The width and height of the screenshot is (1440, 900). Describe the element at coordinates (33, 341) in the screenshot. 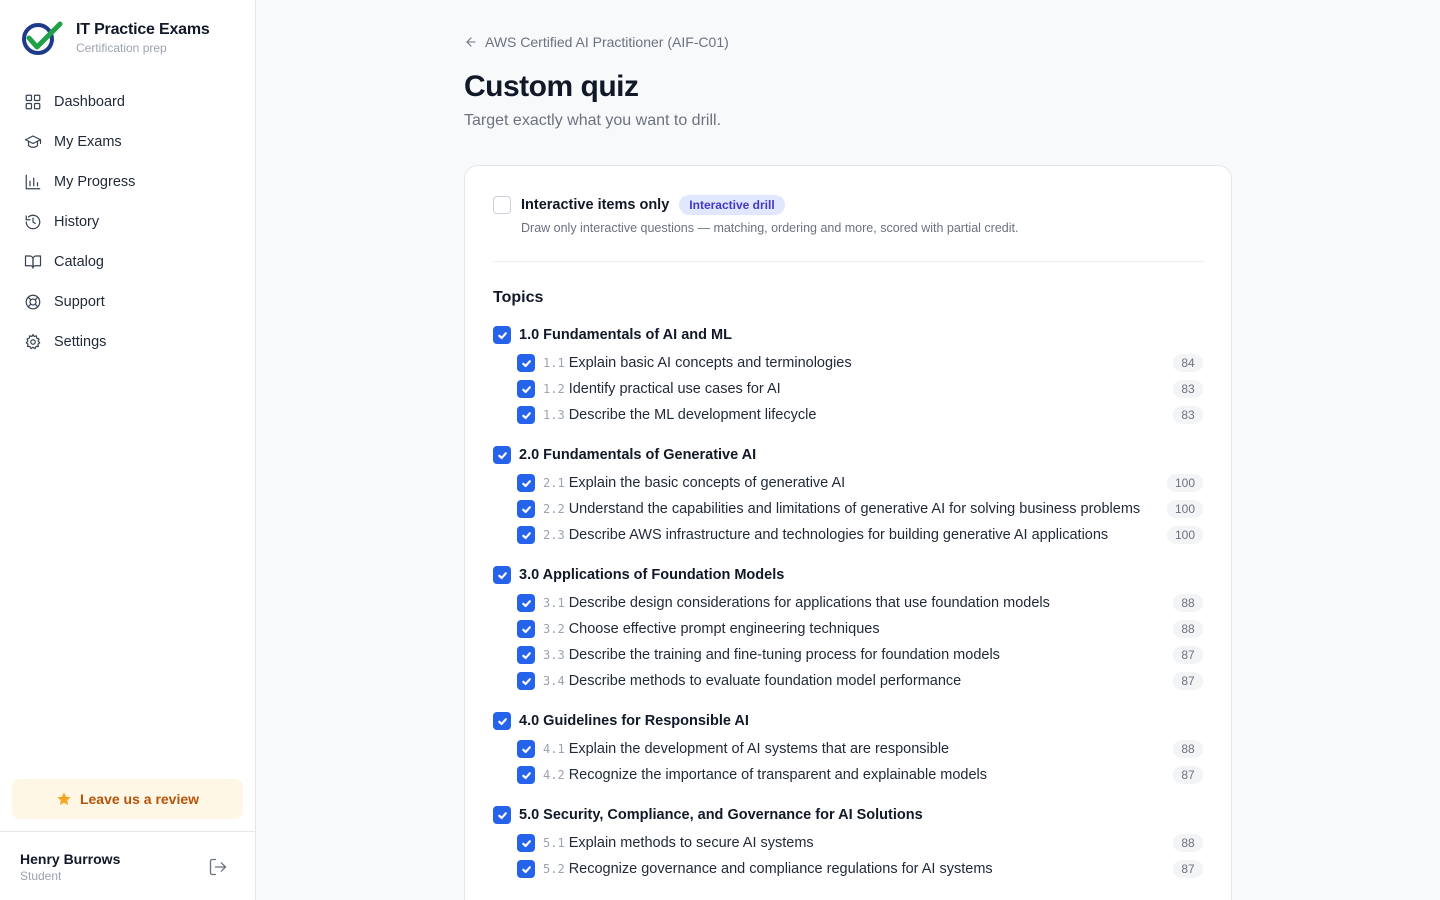

I see `gear-icon` at that location.